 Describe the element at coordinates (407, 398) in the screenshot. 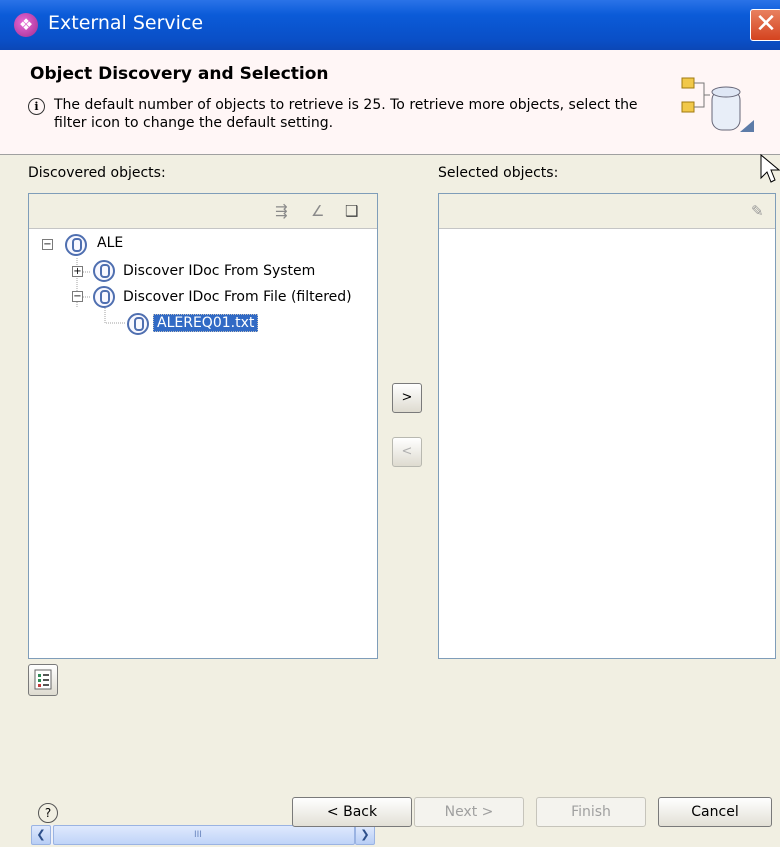

I see `add-selected-button: >` at that location.